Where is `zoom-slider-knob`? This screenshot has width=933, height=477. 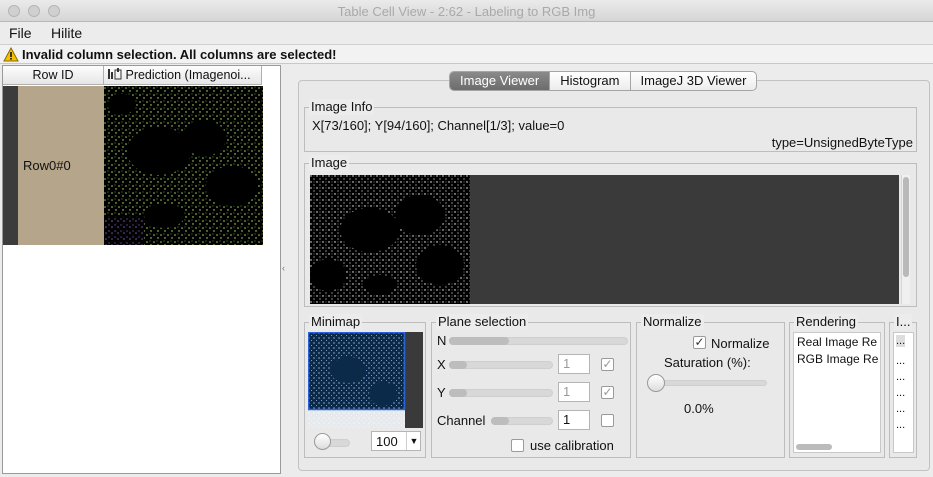
zoom-slider-knob is located at coordinates (322, 441).